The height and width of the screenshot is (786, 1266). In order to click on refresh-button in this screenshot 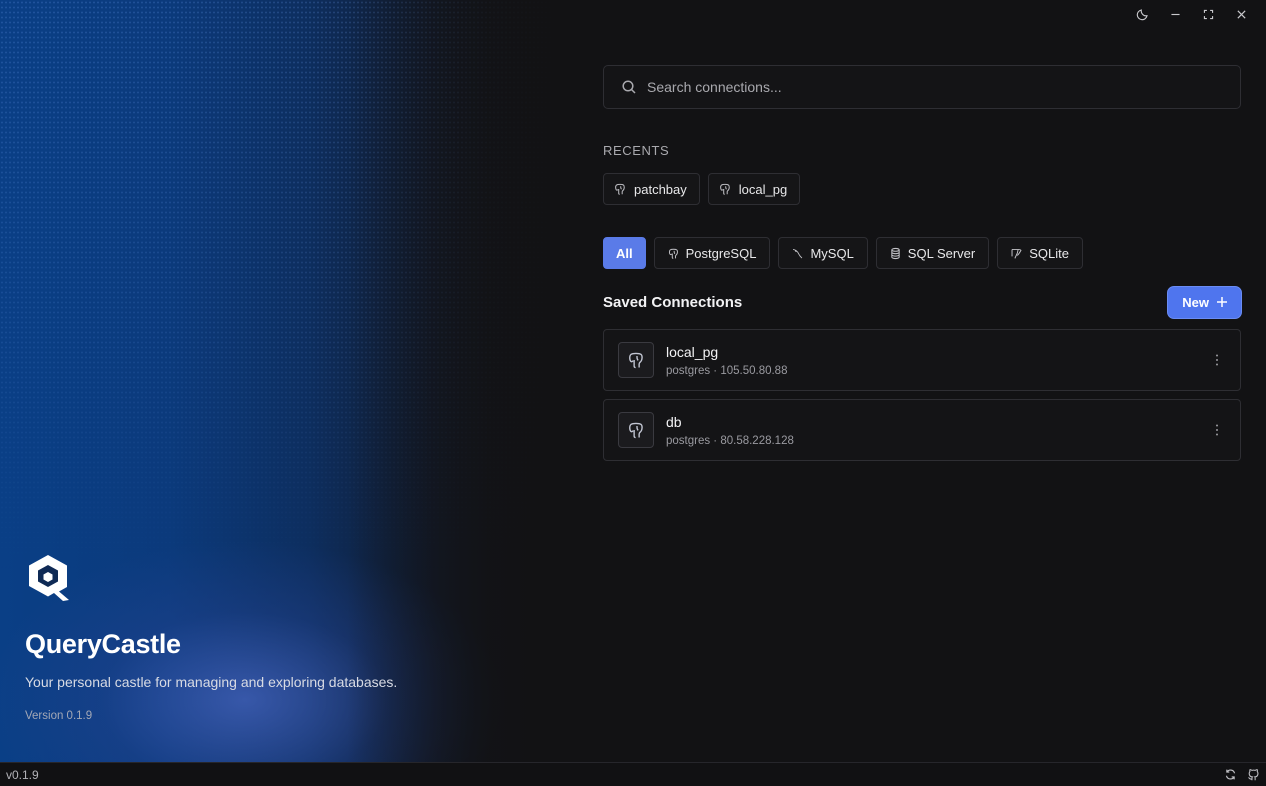, I will do `click(1230, 775)`.